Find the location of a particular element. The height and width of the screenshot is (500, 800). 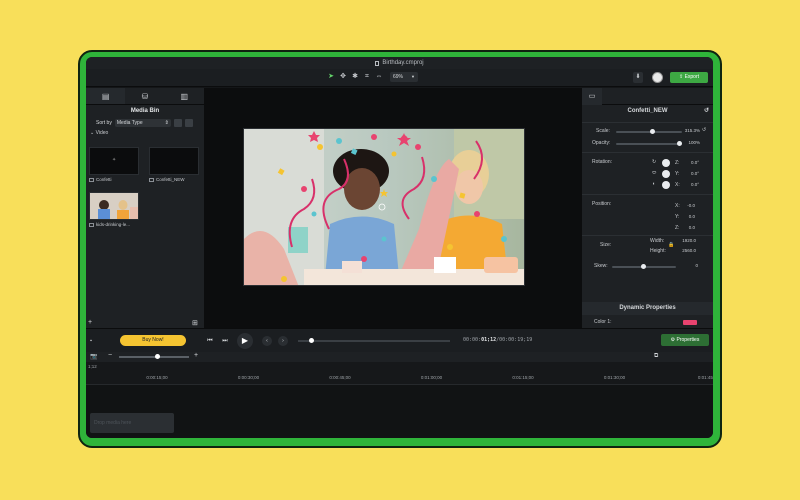

section-video: ⌄ Video is located at coordinates (145, 133).